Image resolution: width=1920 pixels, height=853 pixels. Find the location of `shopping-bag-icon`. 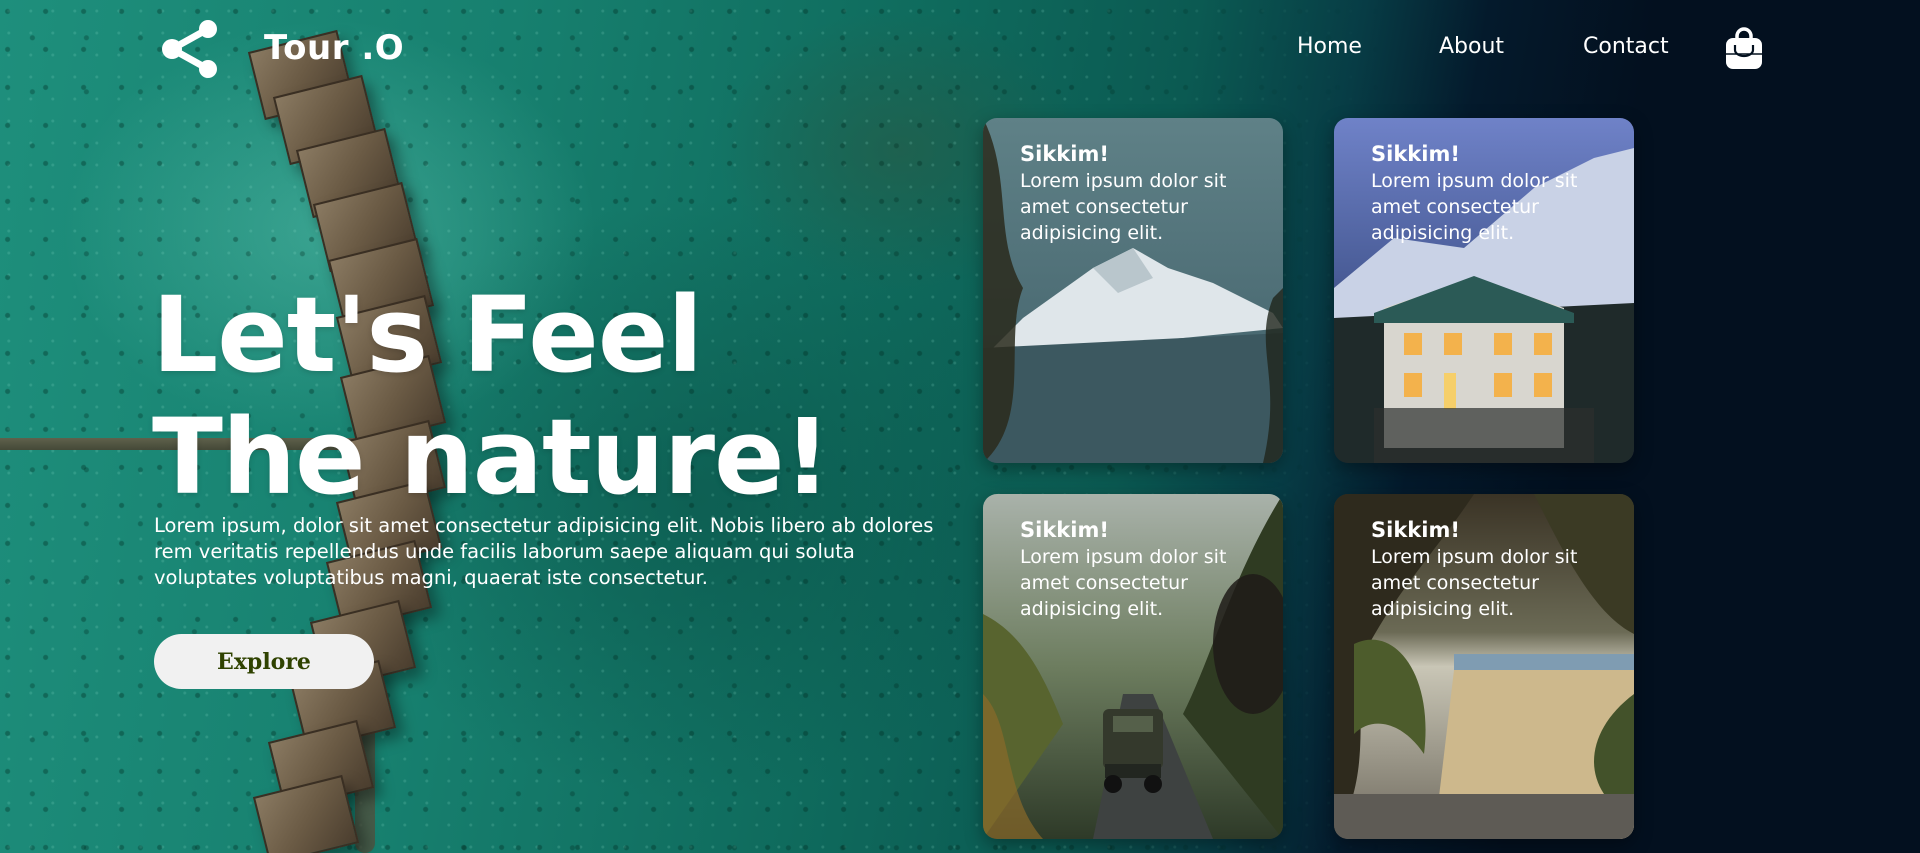

shopping-bag-icon is located at coordinates (1744, 49).